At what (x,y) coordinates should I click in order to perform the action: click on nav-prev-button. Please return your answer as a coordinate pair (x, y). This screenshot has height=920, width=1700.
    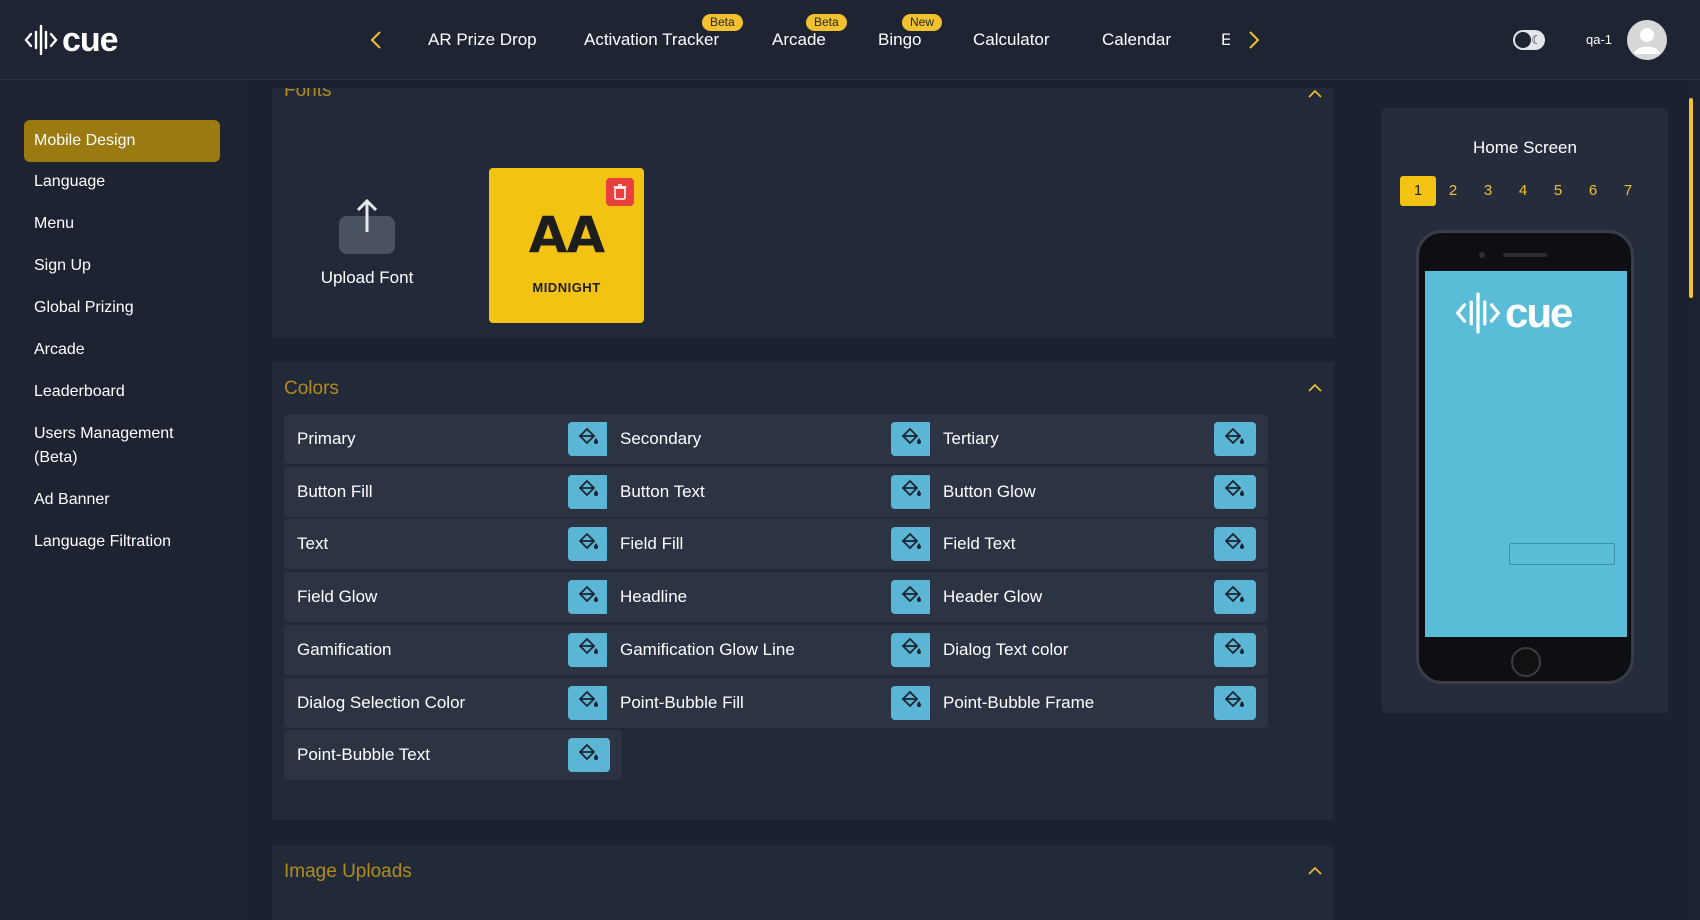
    Looking at the image, I should click on (376, 40).